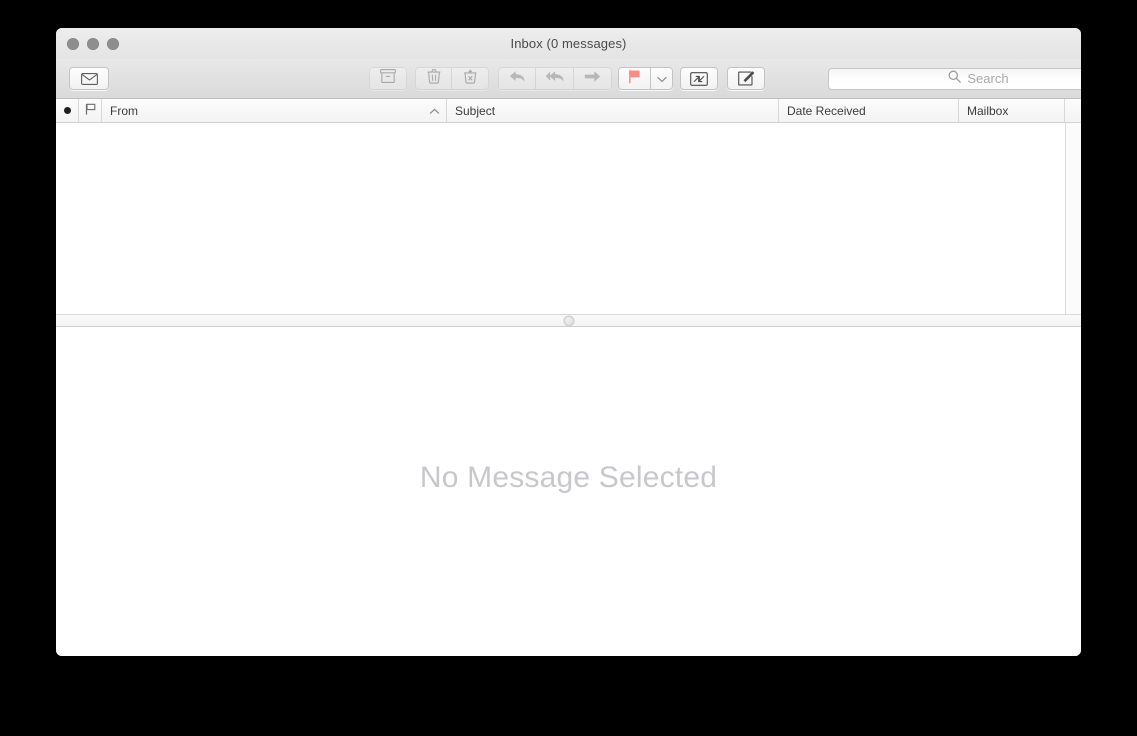 Image resolution: width=1137 pixels, height=736 pixels. I want to click on flag-menu-button, so click(662, 78).